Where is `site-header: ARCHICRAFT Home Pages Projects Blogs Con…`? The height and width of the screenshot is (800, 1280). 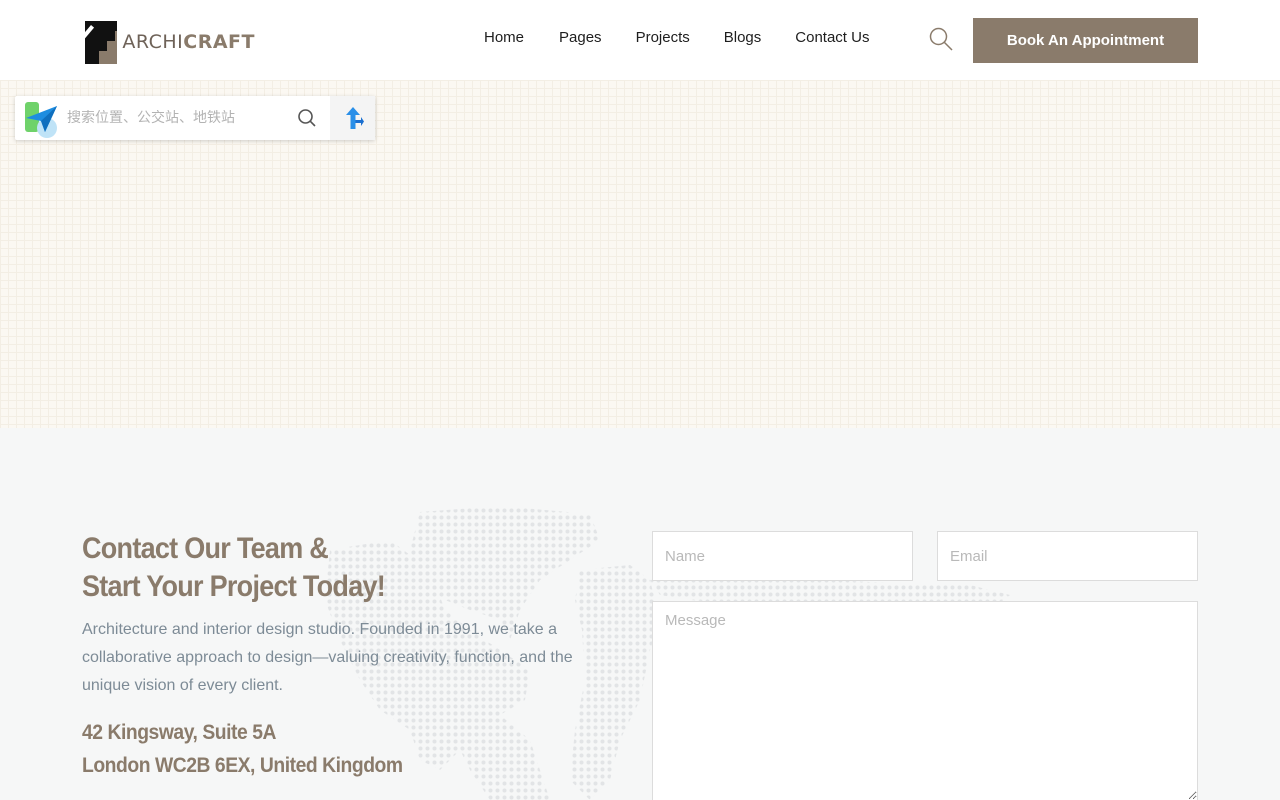 site-header: ARCHICRAFT Home Pages Projects Blogs Con… is located at coordinates (640, 40).